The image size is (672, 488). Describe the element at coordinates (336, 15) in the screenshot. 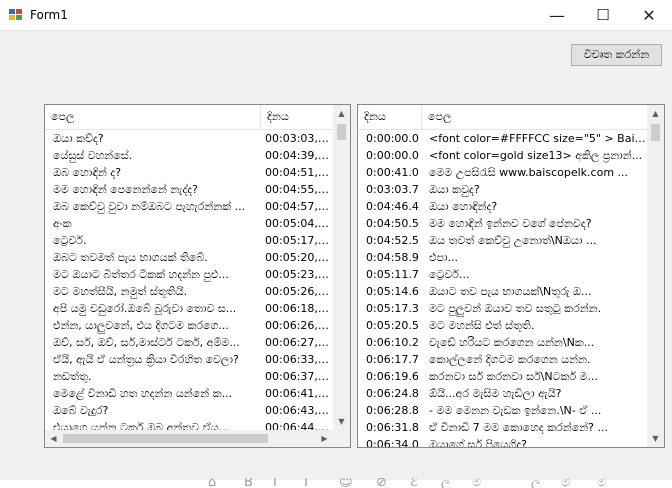

I see `title-bar: Form1 — ☐ ✕` at that location.